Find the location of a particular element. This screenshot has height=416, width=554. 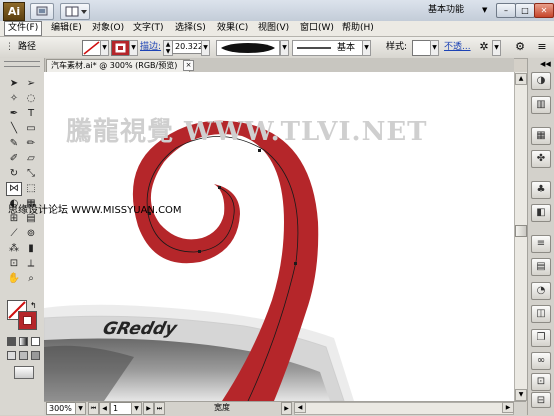

menu-object: 对象(O) is located at coordinates (108, 28).